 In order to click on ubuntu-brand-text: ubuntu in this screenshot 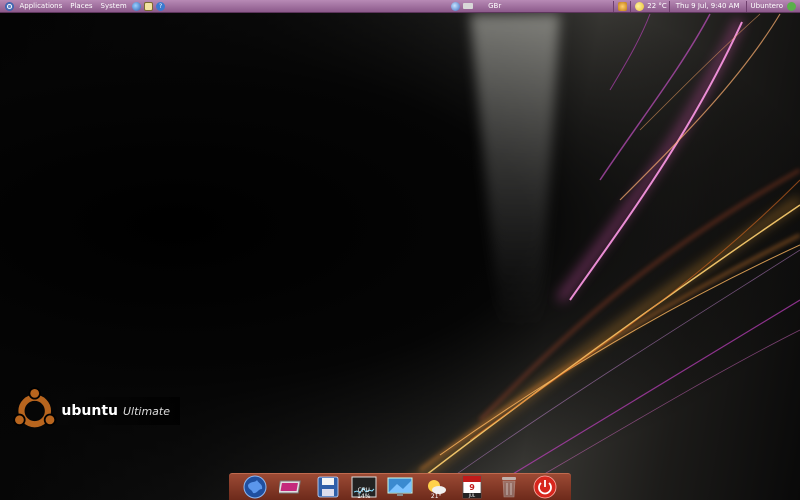, I will do `click(89, 411)`.